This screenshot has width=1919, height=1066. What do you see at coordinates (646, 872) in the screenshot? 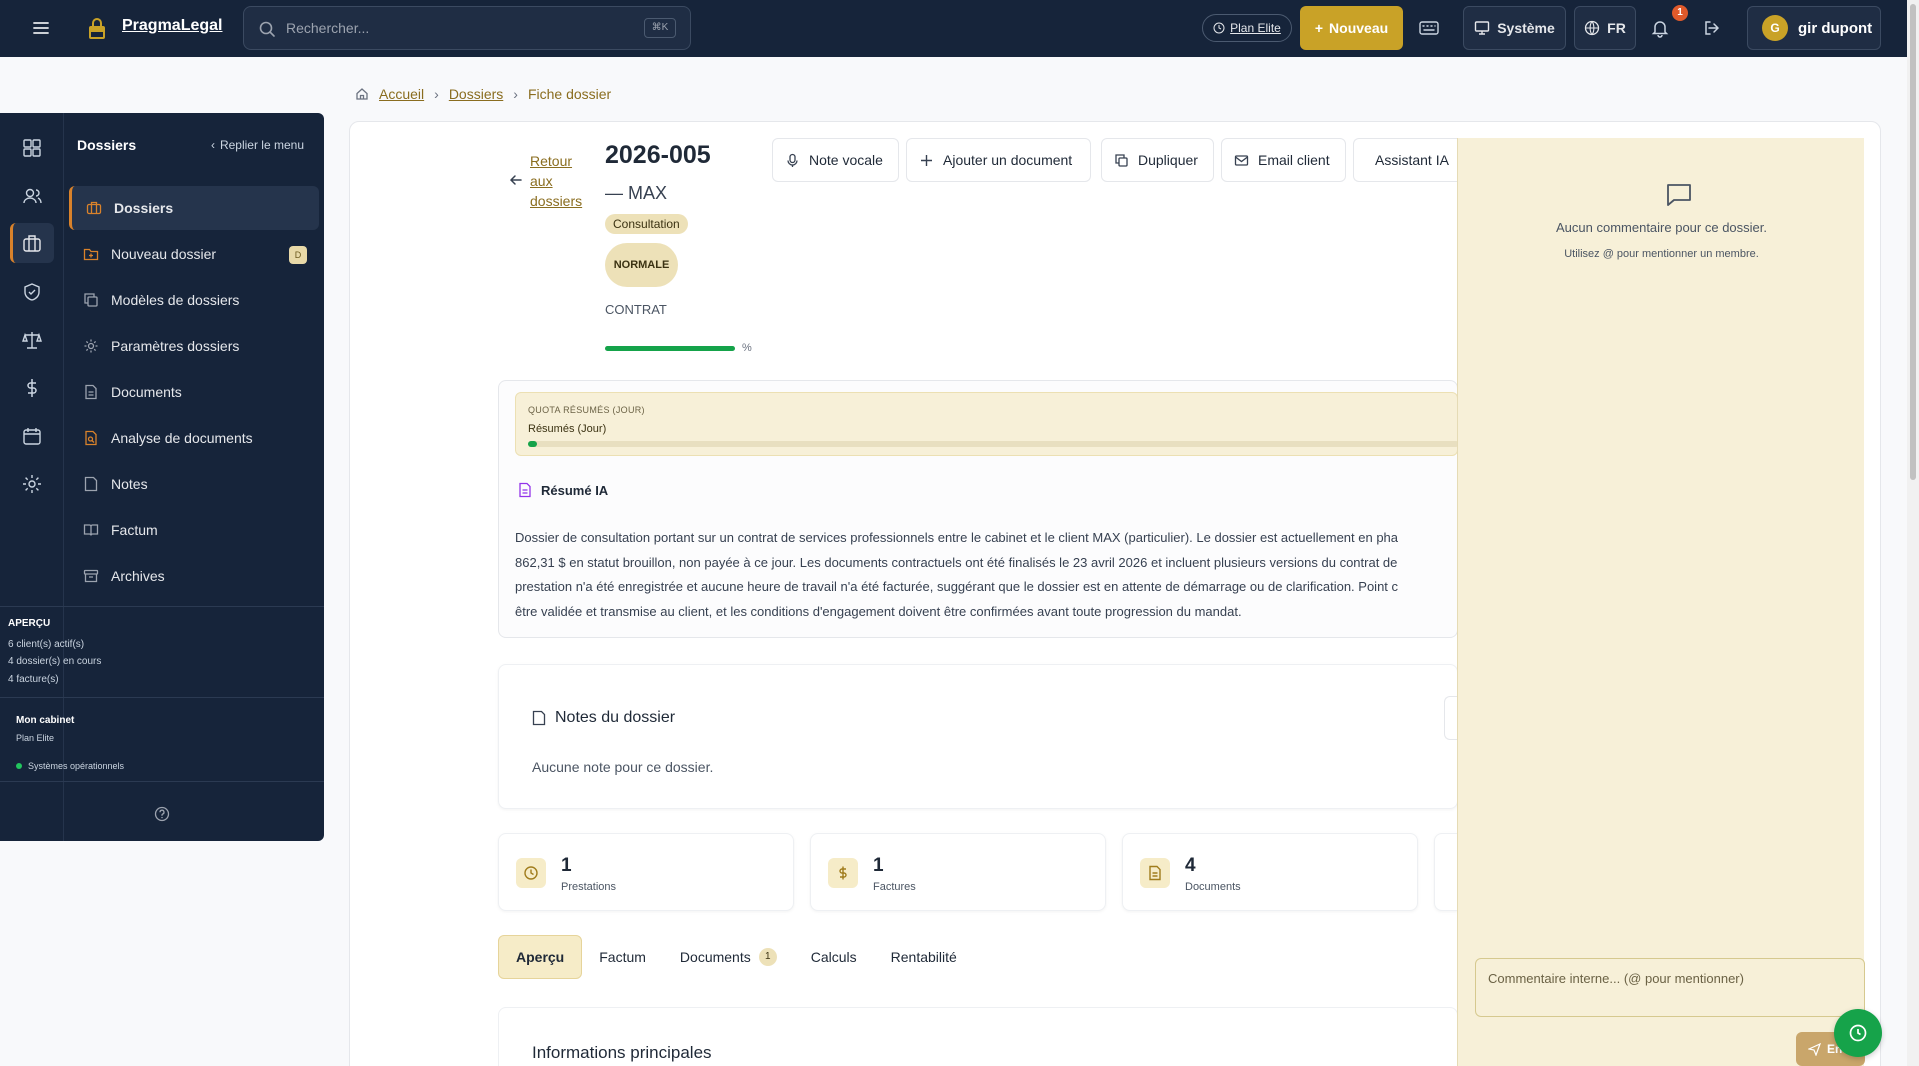
I see `stat-prestations: 1 Prestations` at bounding box center [646, 872].